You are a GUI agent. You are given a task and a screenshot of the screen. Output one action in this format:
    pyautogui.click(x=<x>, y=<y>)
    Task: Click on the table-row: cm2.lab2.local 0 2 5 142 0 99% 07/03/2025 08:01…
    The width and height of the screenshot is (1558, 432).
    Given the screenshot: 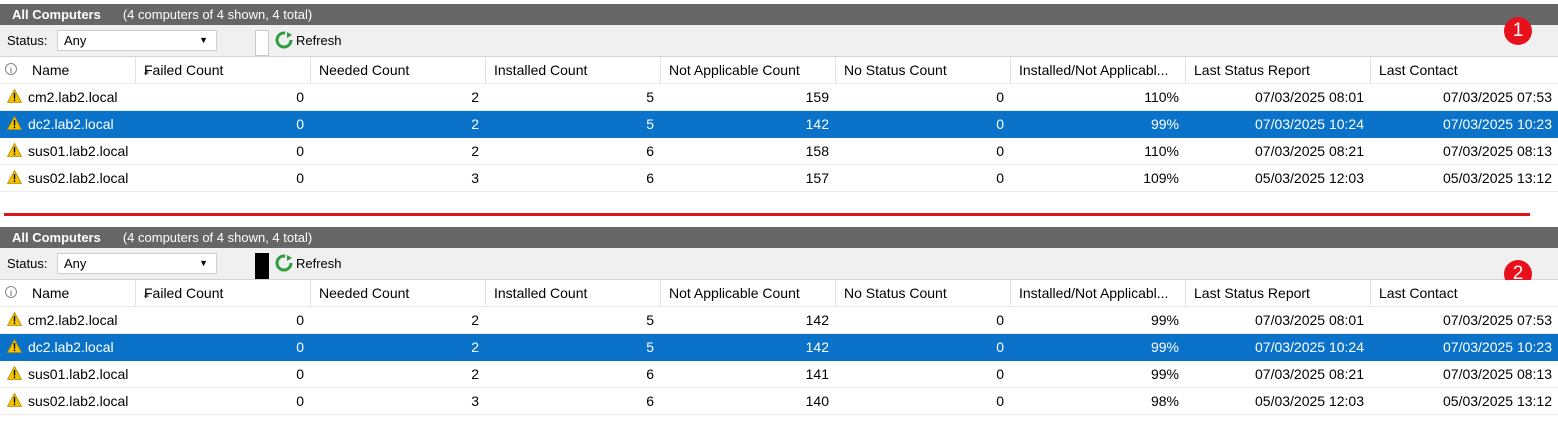 What is the action you would take?
    pyautogui.click(x=779, y=320)
    